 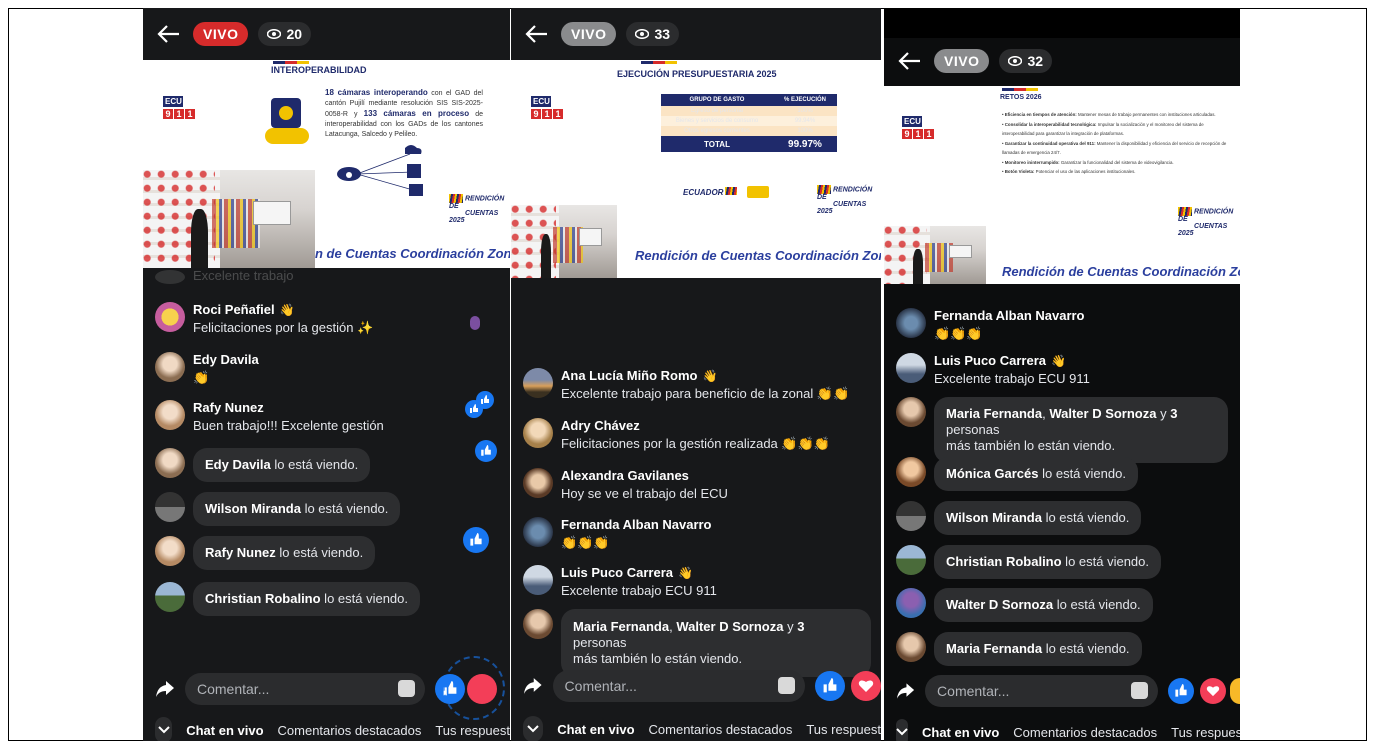 What do you see at coordinates (790, 626) in the screenshot?
I see `notice-text: y` at bounding box center [790, 626].